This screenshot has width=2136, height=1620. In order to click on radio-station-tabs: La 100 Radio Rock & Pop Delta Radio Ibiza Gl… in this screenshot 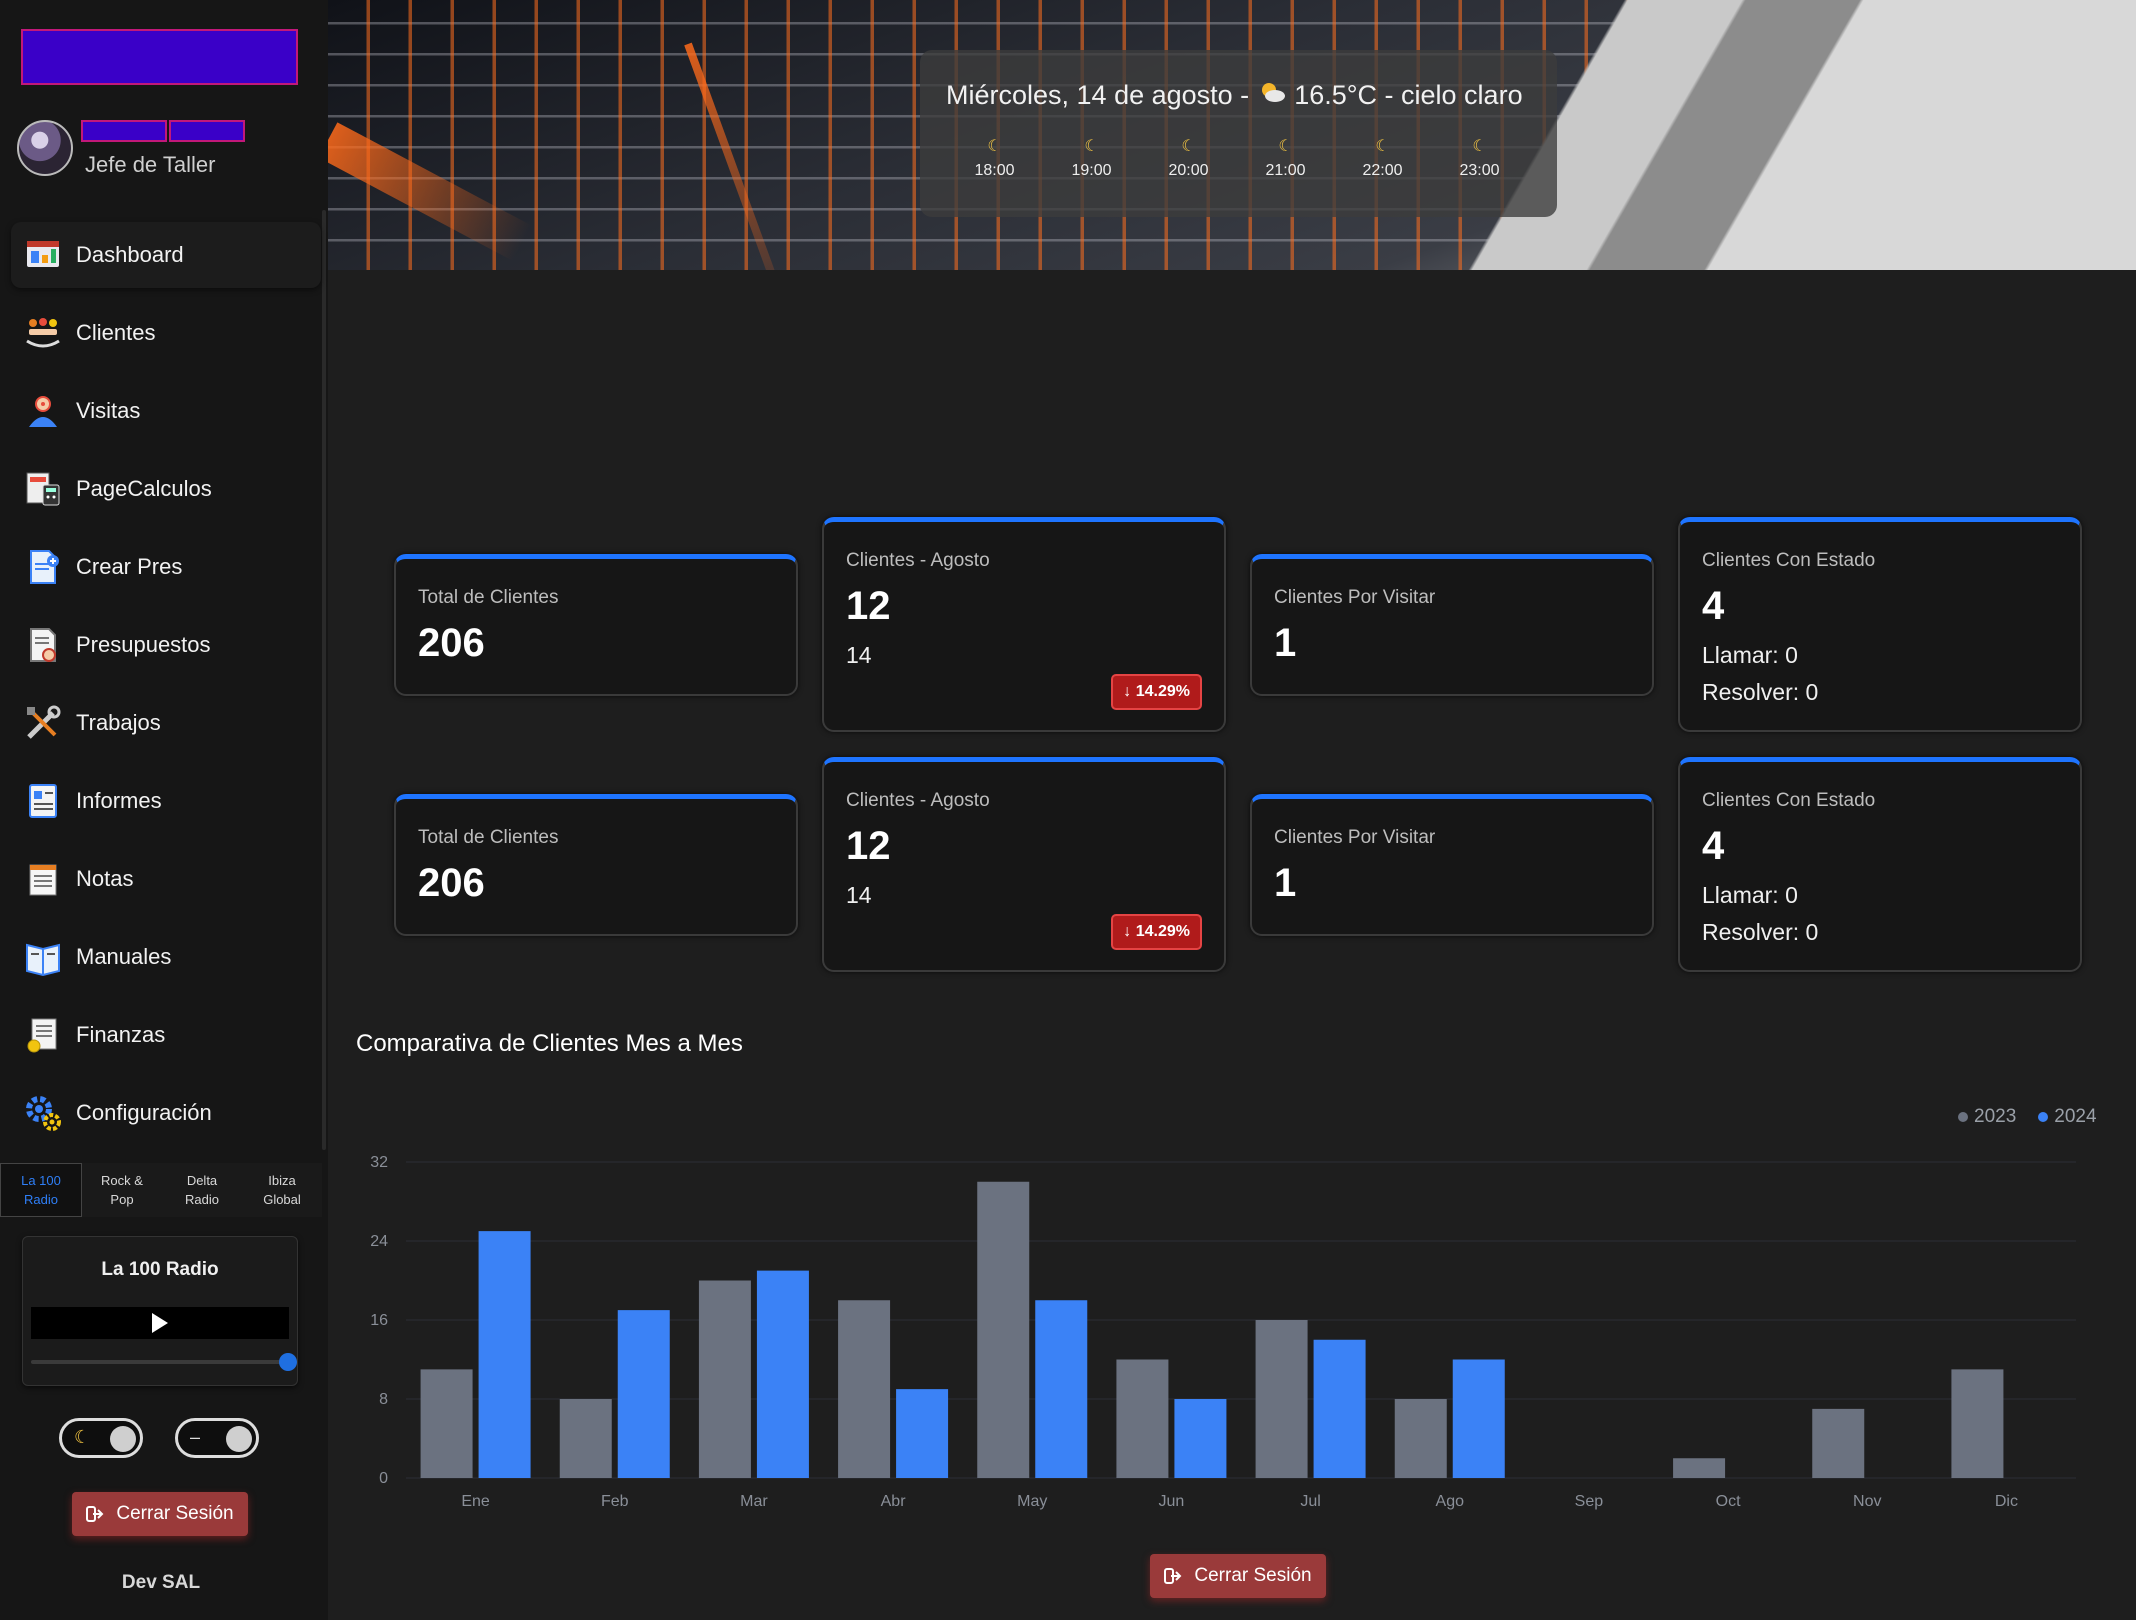, I will do `click(161, 1190)`.